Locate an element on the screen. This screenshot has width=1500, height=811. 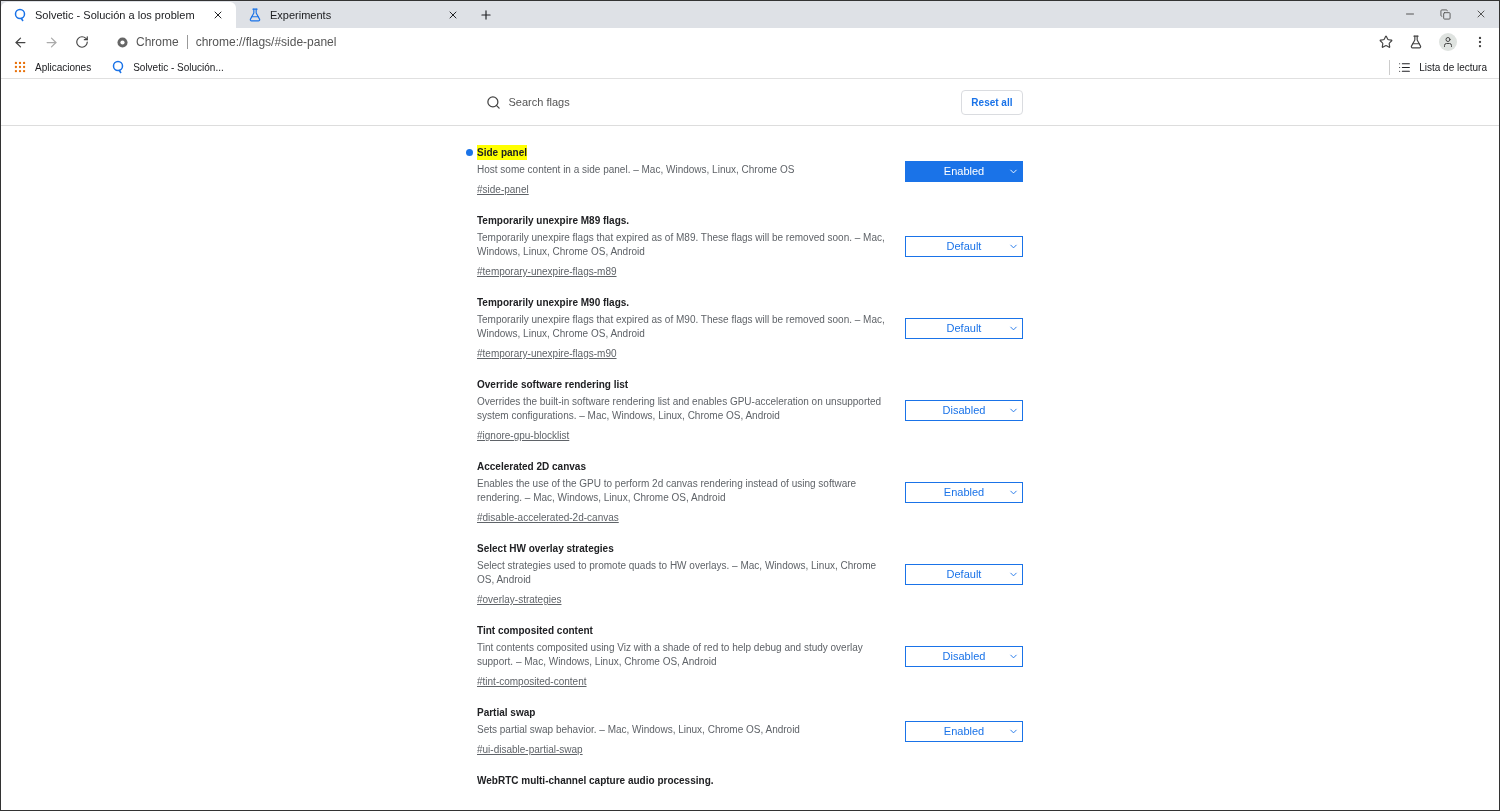
browser-tab: Solvetic - Solución a los problem is located at coordinates (118, 15).